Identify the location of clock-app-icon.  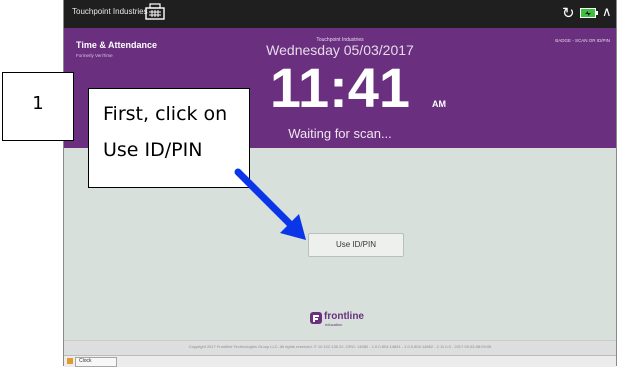
(70, 361).